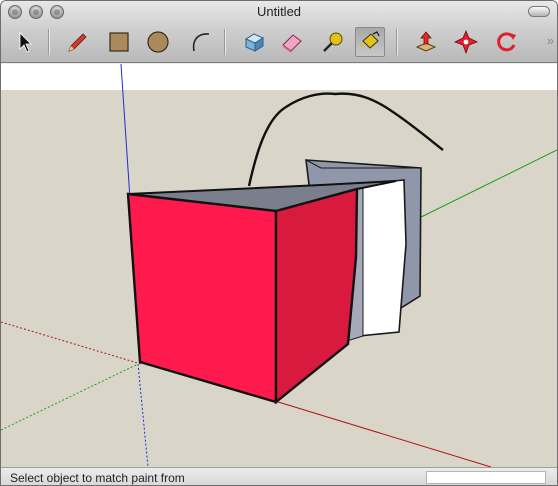 The image size is (558, 486). I want to click on push-pull-icon, so click(426, 41).